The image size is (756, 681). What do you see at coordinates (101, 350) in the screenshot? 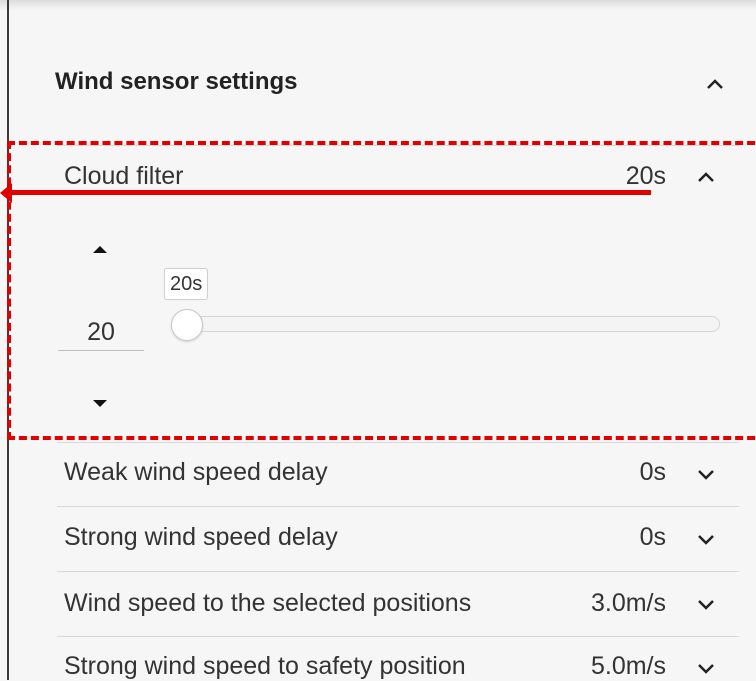
I see `spinner-underline` at bounding box center [101, 350].